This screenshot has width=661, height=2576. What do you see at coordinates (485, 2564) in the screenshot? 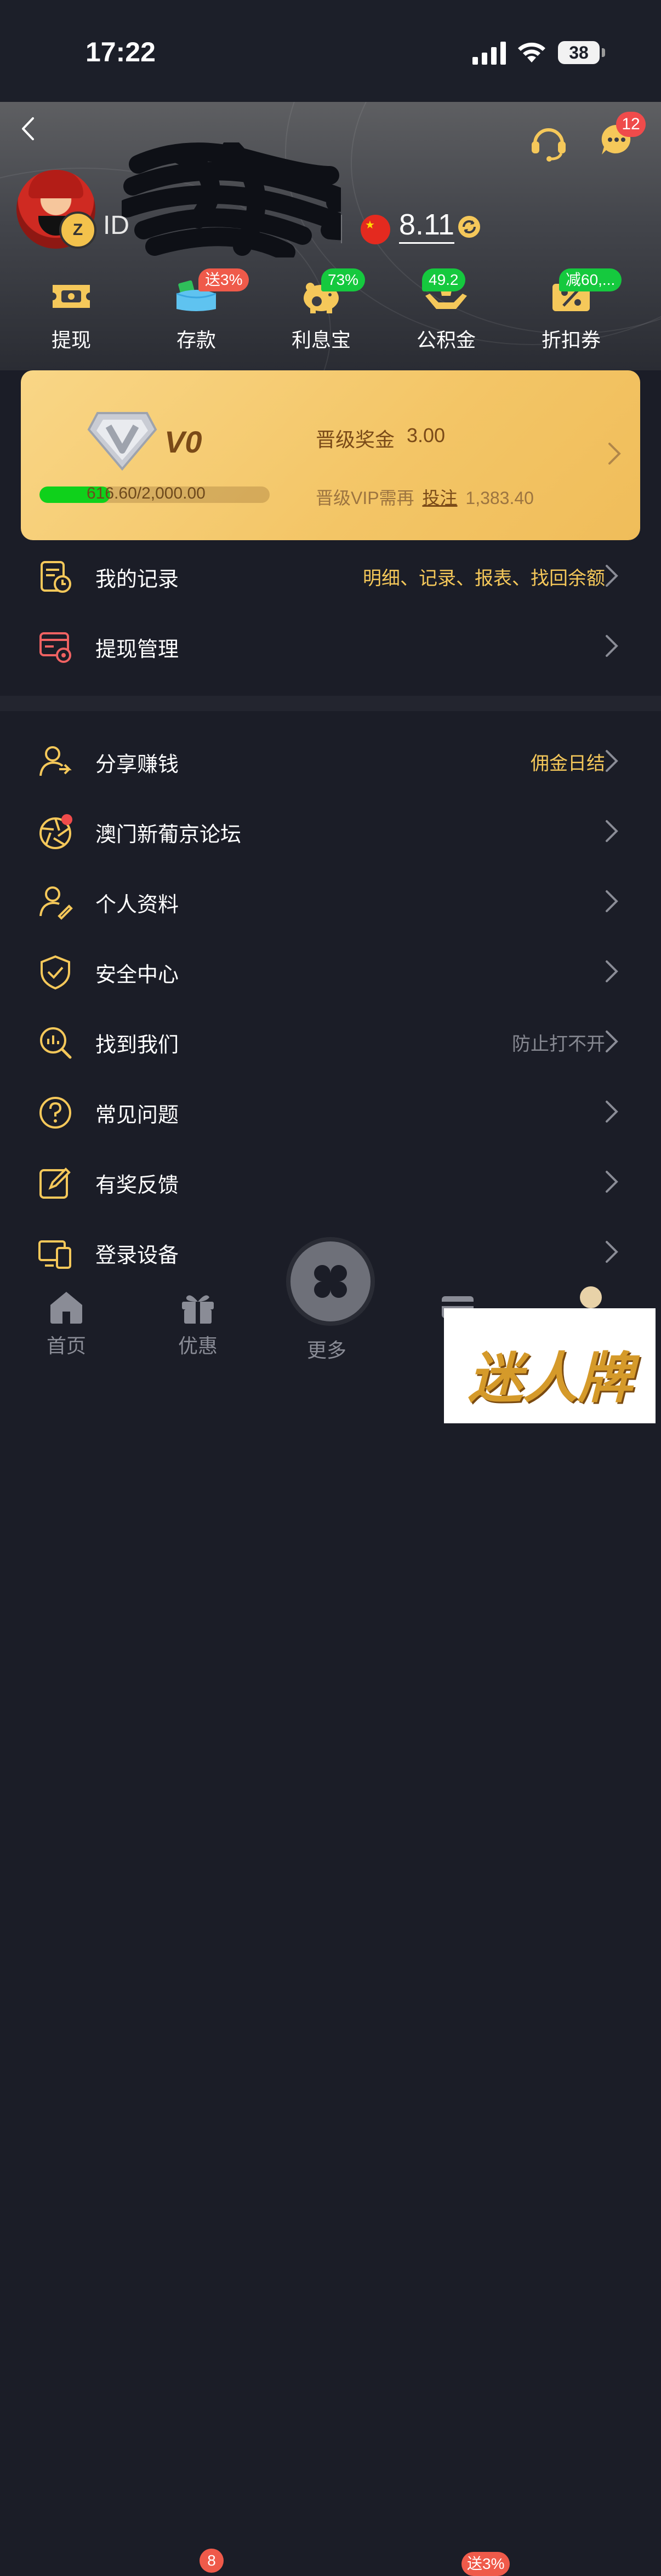
I see `deposit-bonus-tab-badge: 送3%` at bounding box center [485, 2564].